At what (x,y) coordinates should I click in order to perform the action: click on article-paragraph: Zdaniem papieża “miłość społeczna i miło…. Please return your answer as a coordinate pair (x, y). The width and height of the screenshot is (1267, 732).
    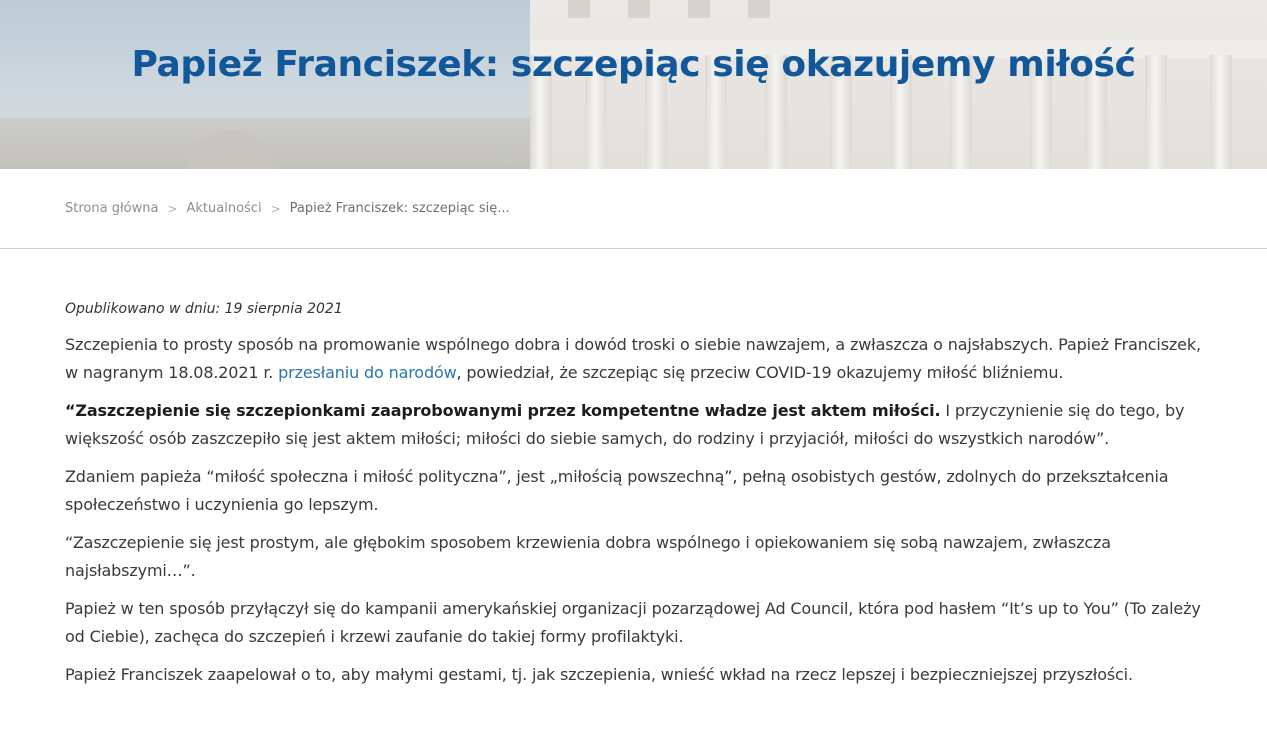
    Looking at the image, I should click on (617, 490).